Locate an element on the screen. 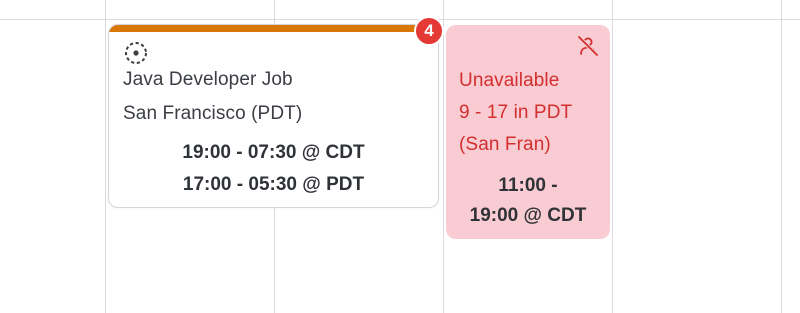  unavailable-time-start: 11:00 - is located at coordinates (528, 185).